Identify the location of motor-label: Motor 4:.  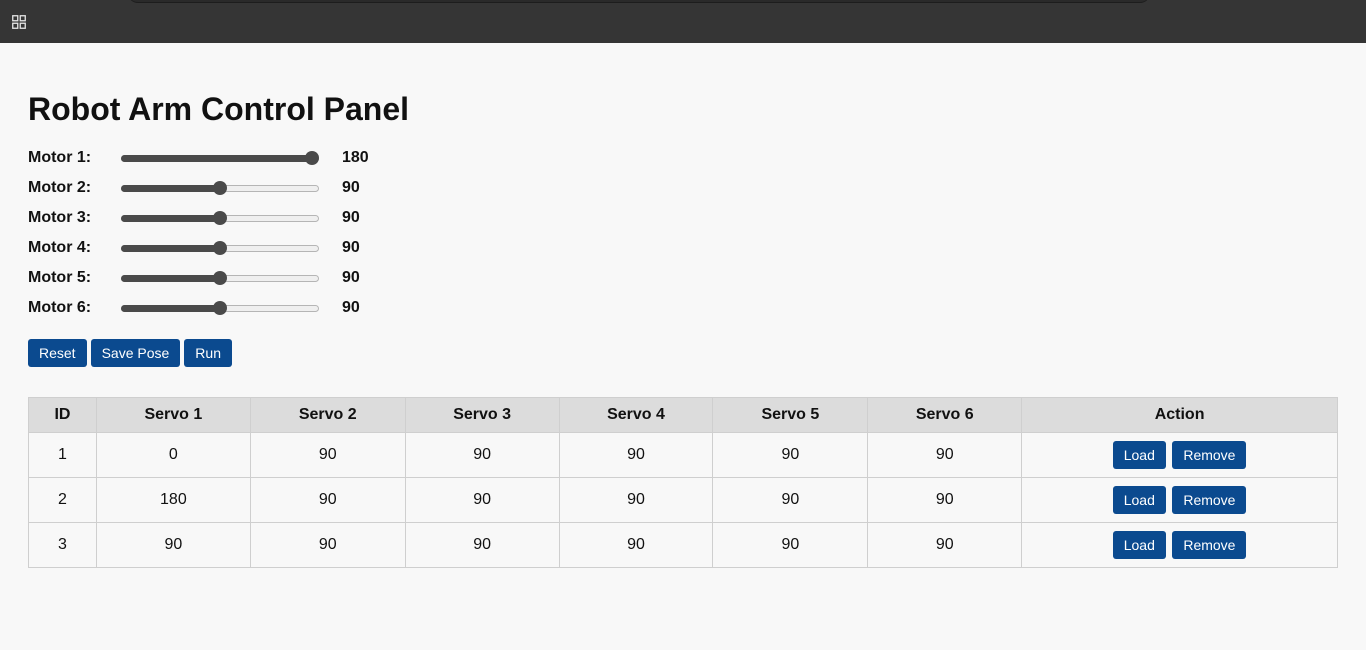
(60, 247).